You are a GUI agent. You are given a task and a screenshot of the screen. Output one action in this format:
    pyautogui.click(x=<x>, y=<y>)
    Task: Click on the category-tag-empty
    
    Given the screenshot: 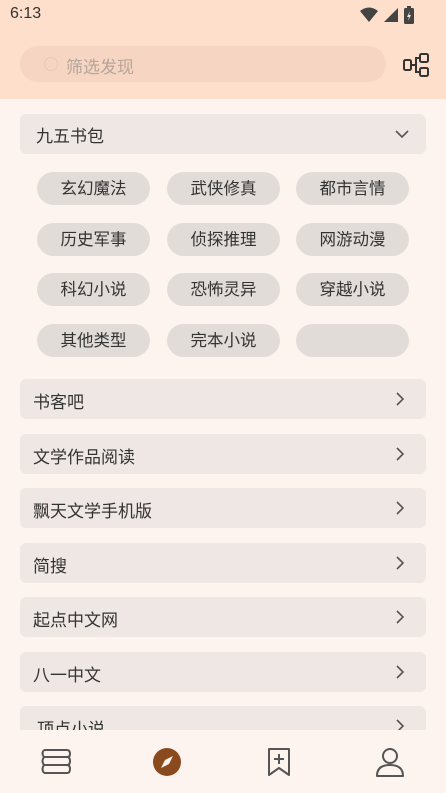 What is the action you would take?
    pyautogui.click(x=352, y=340)
    